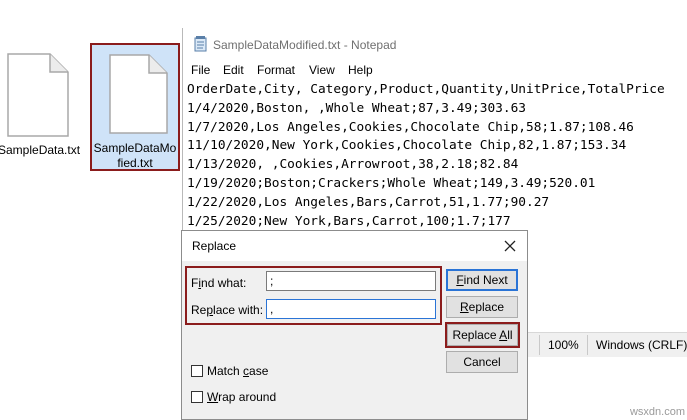 The height and width of the screenshot is (420, 687). I want to click on file-sampledata: SampleData.txt, so click(42, 105).